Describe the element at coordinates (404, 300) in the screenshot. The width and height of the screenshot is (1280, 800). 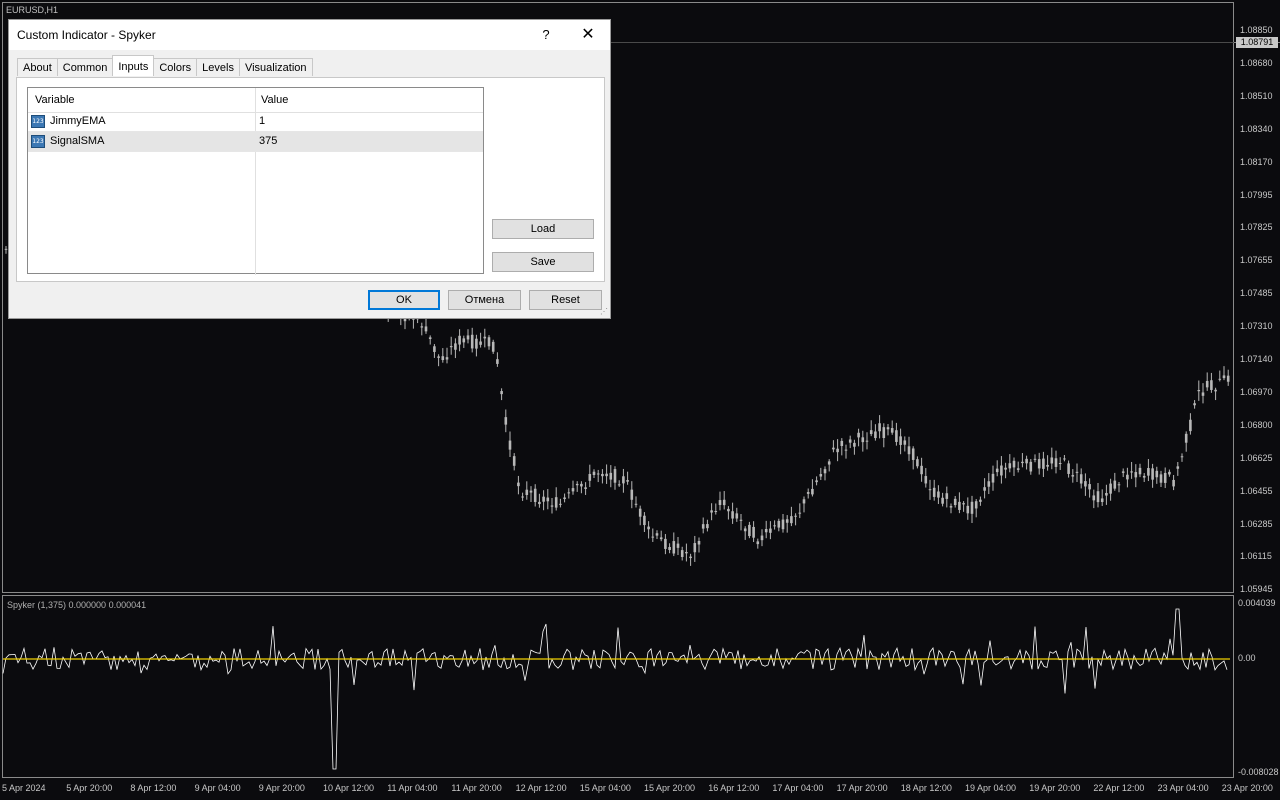
I see `ok-button: OK` at that location.